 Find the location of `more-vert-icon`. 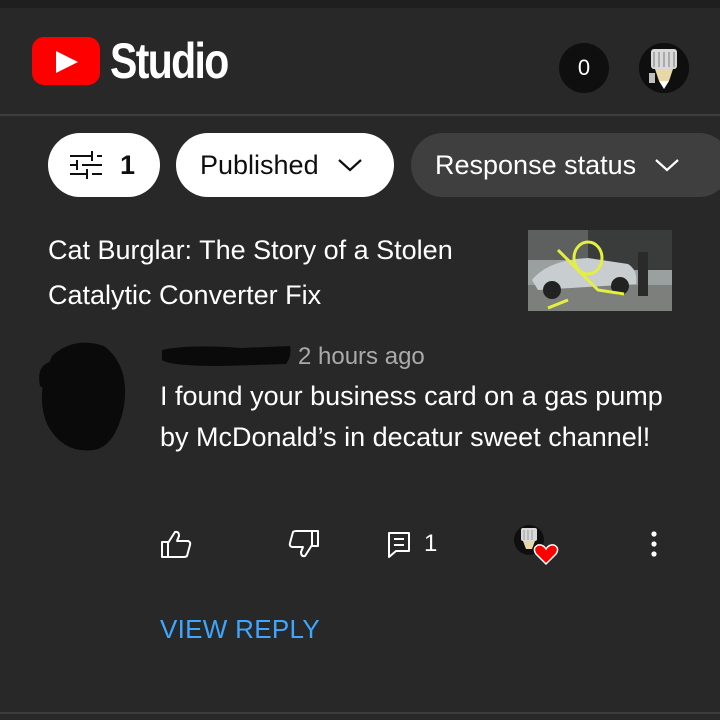

more-vert-icon is located at coordinates (654, 544).